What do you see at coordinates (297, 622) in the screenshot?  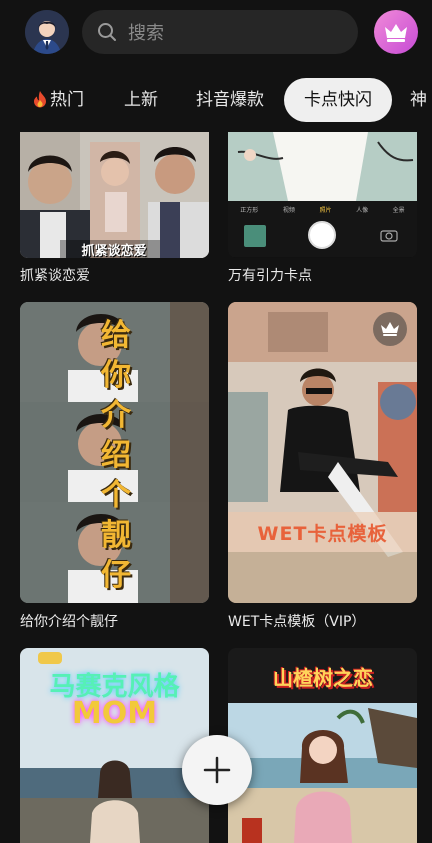 I see `template-title: WET卡点模板（VIP）` at bounding box center [297, 622].